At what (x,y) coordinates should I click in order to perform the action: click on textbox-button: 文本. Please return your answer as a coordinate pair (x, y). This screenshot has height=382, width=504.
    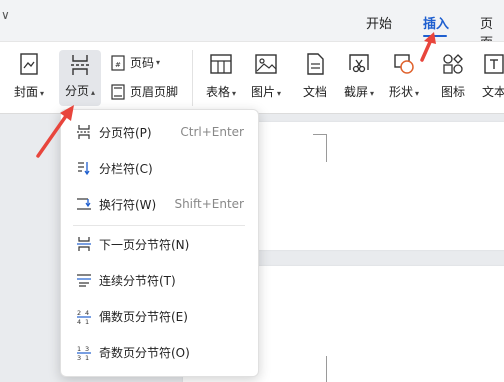
    Looking at the image, I should click on (492, 75).